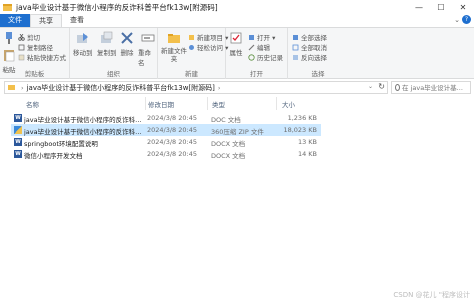 The height and width of the screenshot is (302, 474). What do you see at coordinates (463, 7) in the screenshot?
I see `close-button: ✕` at bounding box center [463, 7].